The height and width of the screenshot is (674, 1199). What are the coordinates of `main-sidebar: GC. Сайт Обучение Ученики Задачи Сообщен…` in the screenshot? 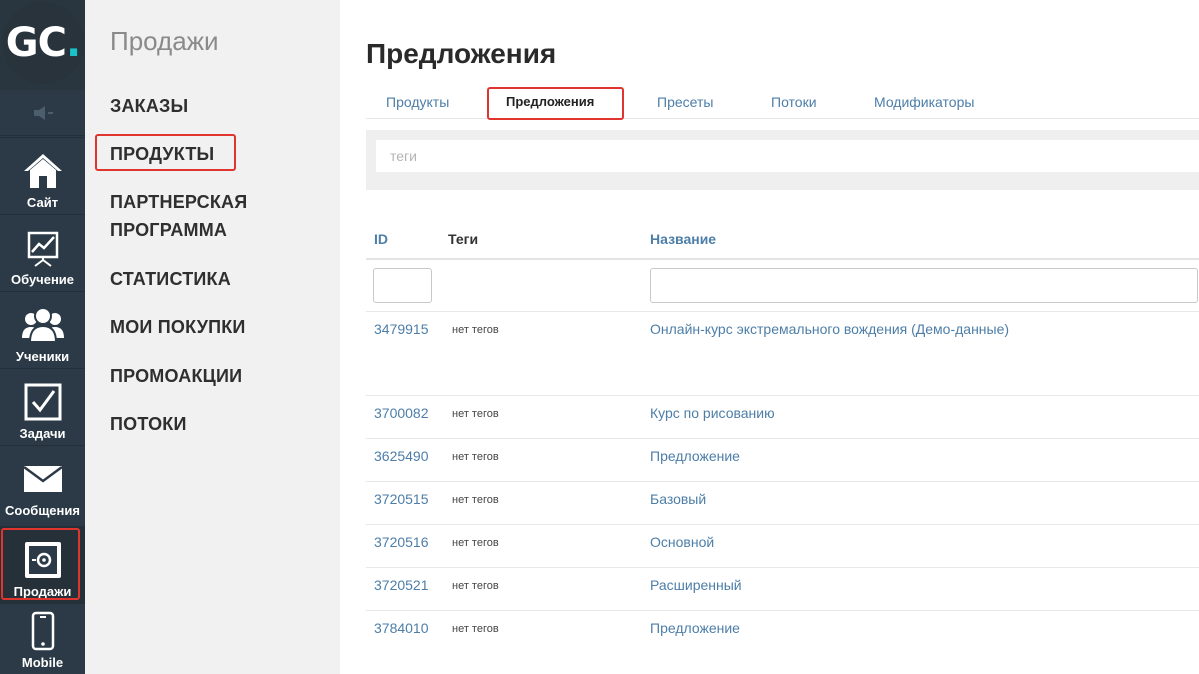 It's located at (42, 337).